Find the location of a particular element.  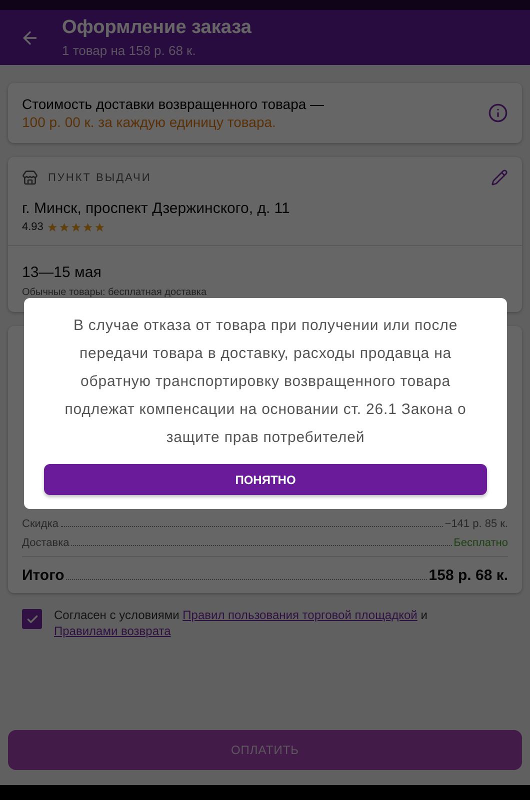

dialog-message: В случае отказа от товара при получении или после передачи товара в доставку, расходы продавца на обратную транспортировку возвращенного товара подлежат компенсации на основании ст. 26.1 Закона о защите прав потребителей is located at coordinates (266, 382).